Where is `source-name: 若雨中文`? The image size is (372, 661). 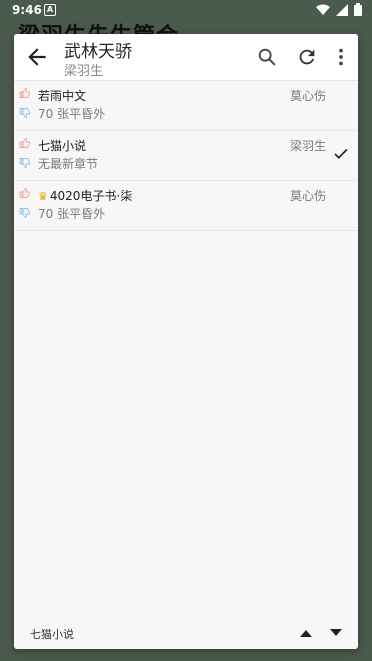 source-name: 若雨中文 is located at coordinates (62, 96).